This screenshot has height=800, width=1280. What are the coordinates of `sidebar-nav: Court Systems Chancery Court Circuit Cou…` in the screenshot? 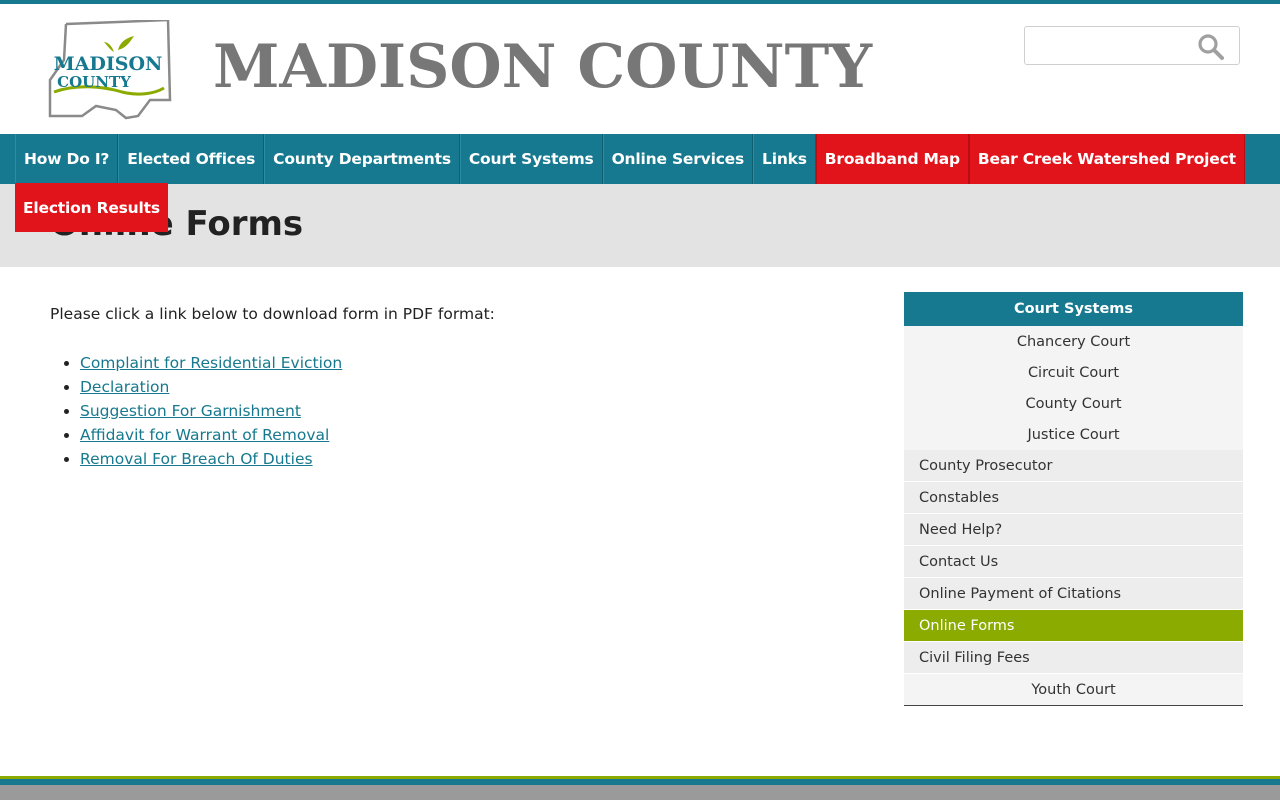 It's located at (1073, 499).